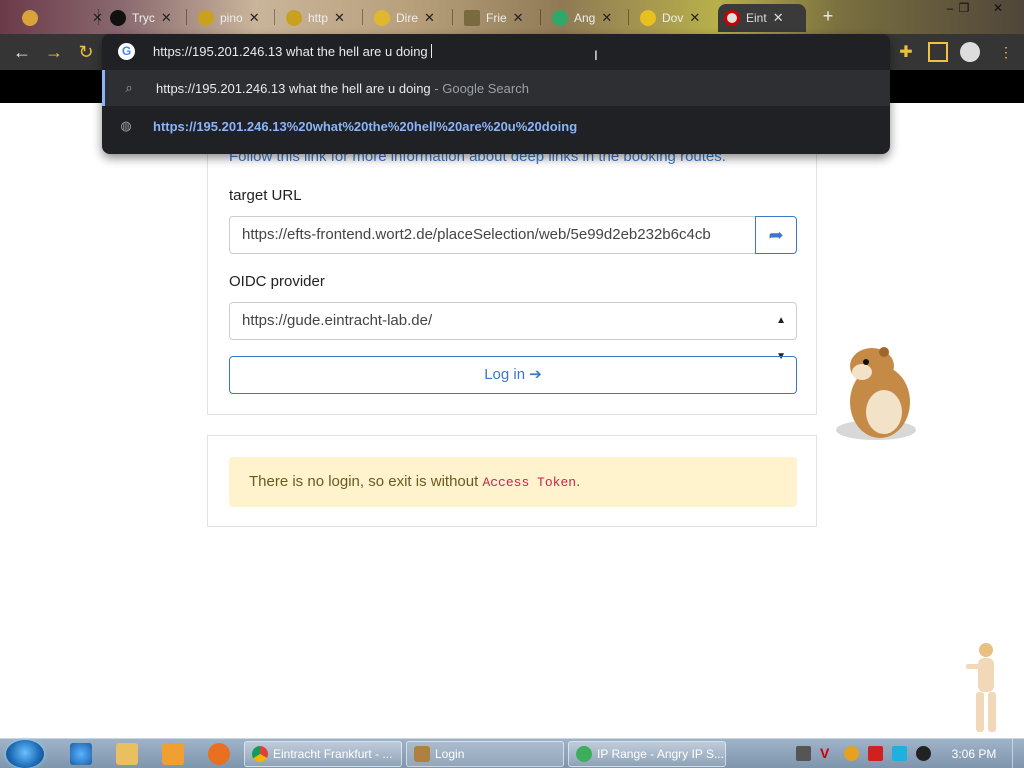 The height and width of the screenshot is (768, 1024). Describe the element at coordinates (974, 753) in the screenshot. I see `taskbar-clock: 3:06 PM` at that location.